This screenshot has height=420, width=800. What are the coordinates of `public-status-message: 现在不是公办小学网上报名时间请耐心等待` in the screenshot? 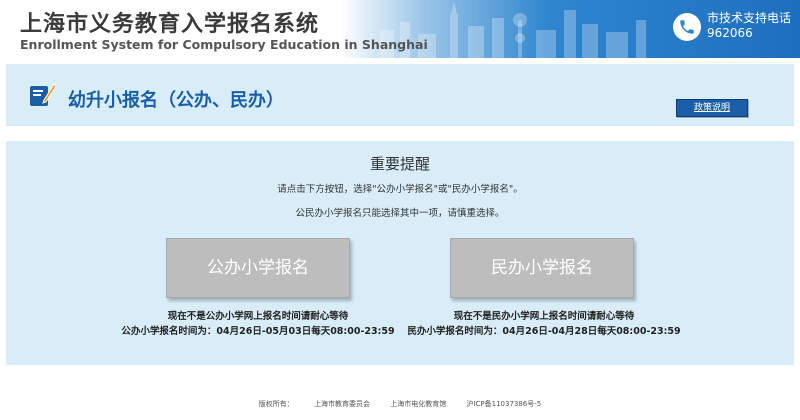 It's located at (258, 316).